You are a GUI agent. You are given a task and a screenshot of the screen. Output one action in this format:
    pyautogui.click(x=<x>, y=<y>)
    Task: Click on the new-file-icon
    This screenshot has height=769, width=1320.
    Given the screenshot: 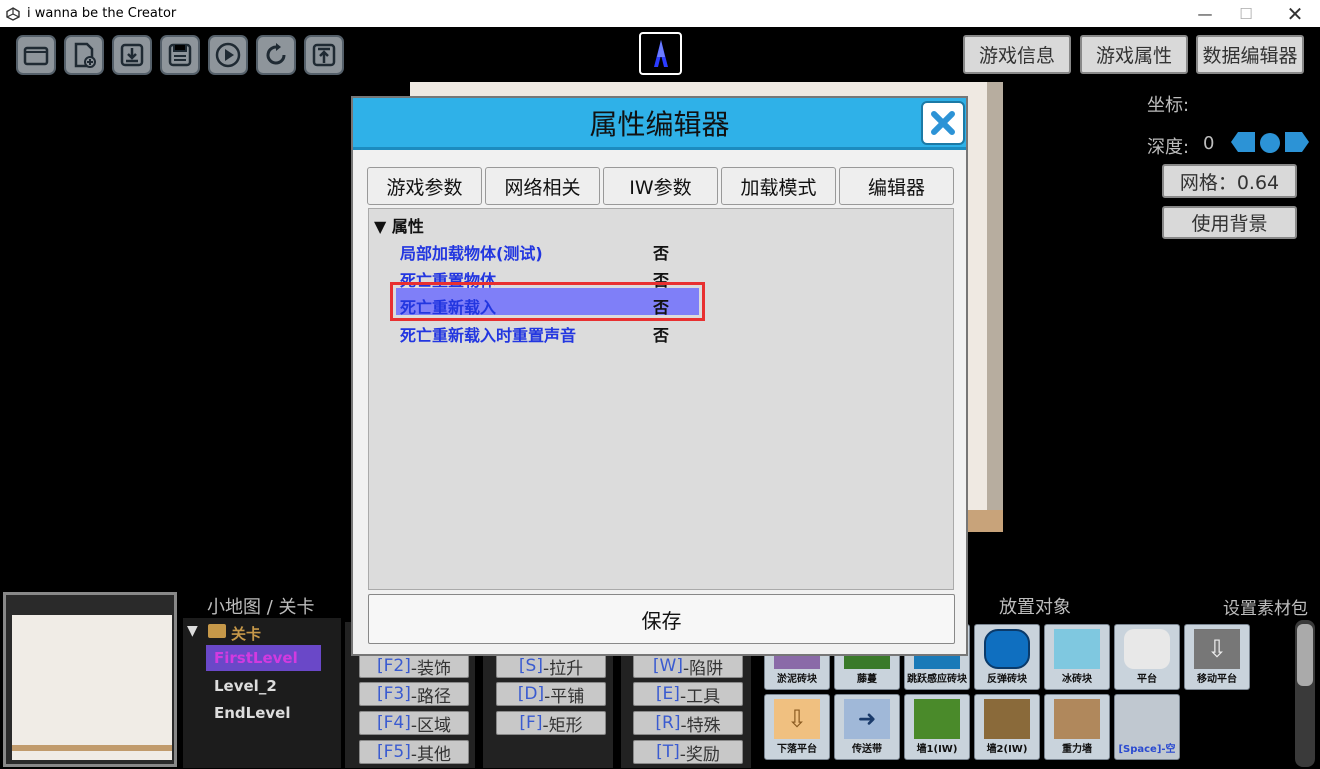 What is the action you would take?
    pyautogui.click(x=85, y=55)
    